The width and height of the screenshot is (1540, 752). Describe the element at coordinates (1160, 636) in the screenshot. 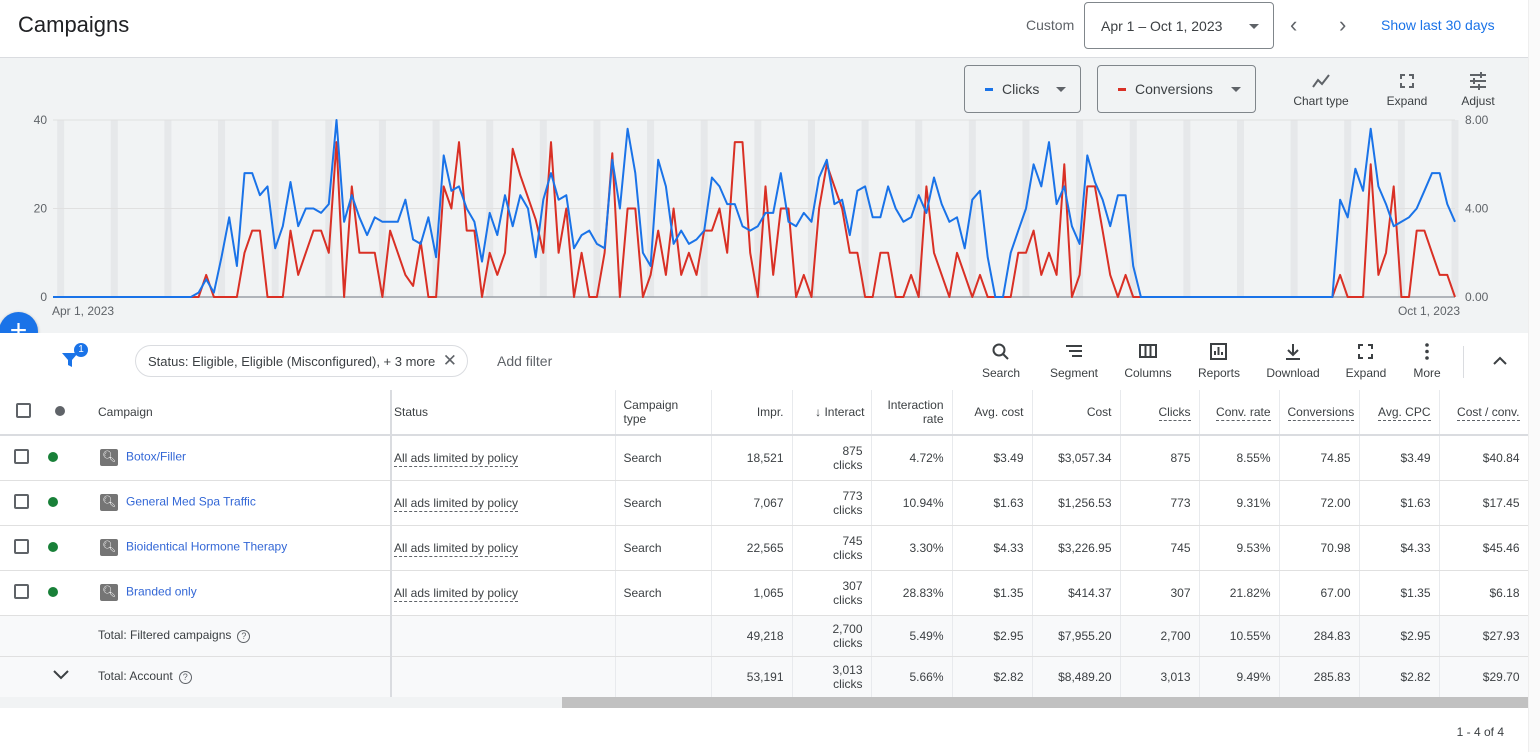

I see `cell-clicks: 2,700` at that location.